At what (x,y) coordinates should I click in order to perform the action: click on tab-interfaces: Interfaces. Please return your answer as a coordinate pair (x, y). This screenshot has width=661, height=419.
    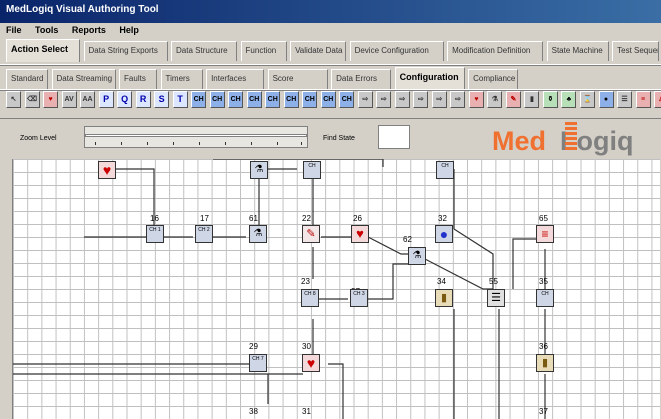
    Looking at the image, I should click on (235, 79).